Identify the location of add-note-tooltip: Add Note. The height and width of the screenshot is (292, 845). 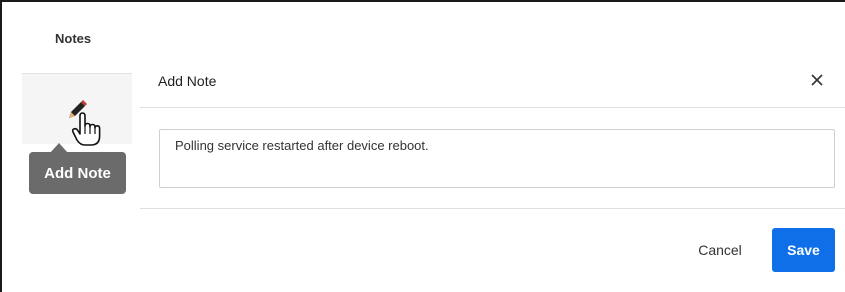
(77, 173).